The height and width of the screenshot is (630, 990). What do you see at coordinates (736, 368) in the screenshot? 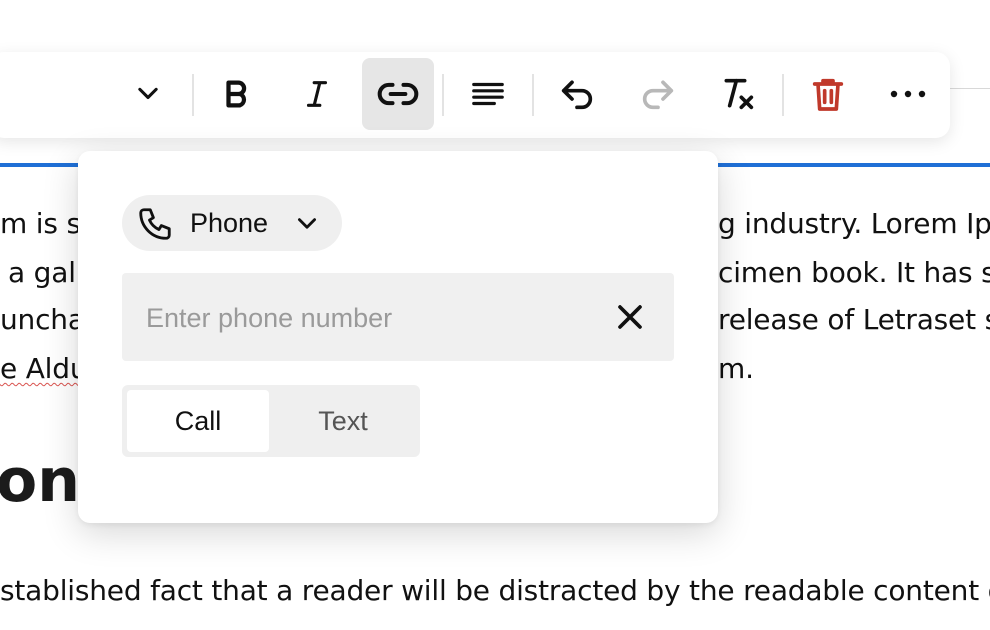
I see `document-line: m.` at bounding box center [736, 368].